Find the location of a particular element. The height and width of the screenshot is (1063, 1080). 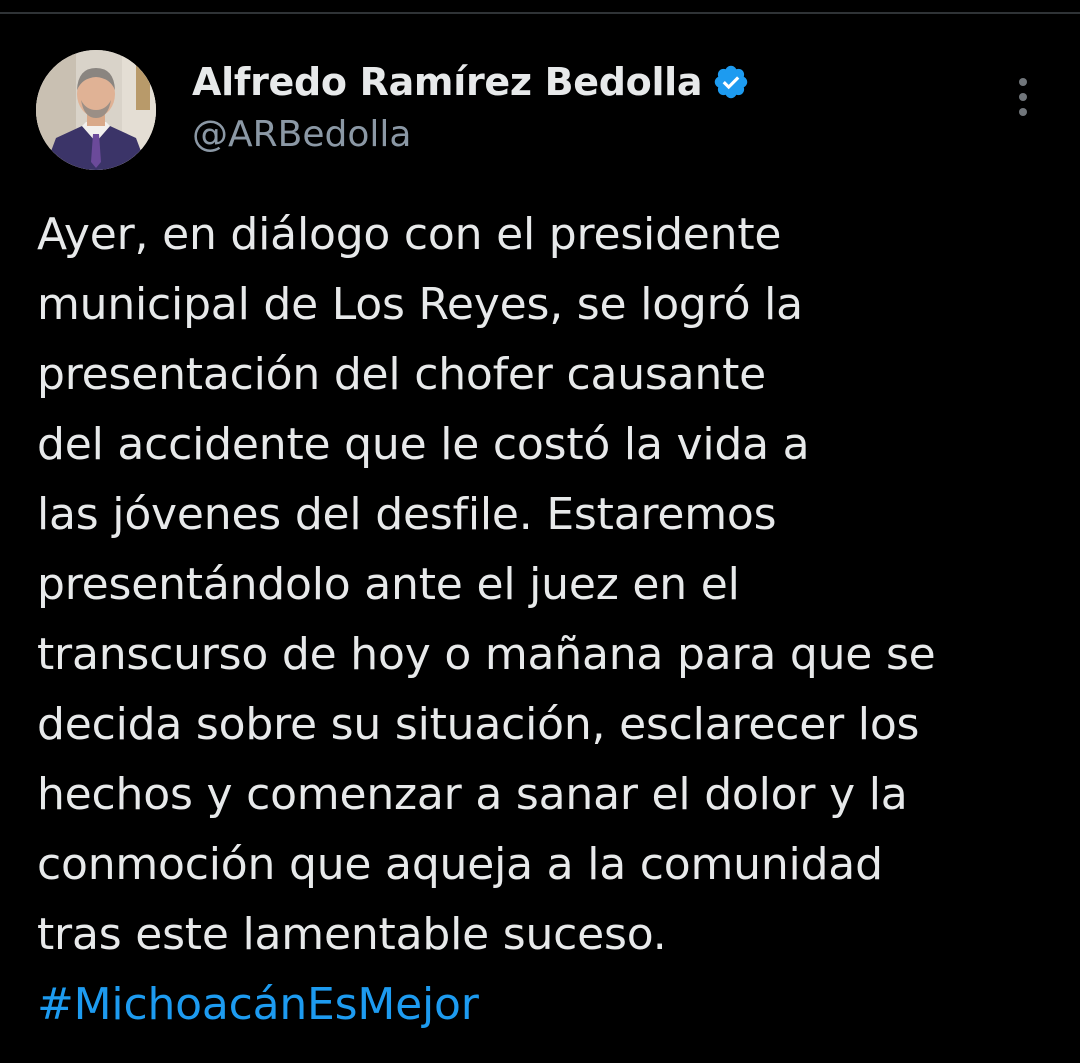

tweet-line: del accidente que le costó la vida a is located at coordinates (423, 444).